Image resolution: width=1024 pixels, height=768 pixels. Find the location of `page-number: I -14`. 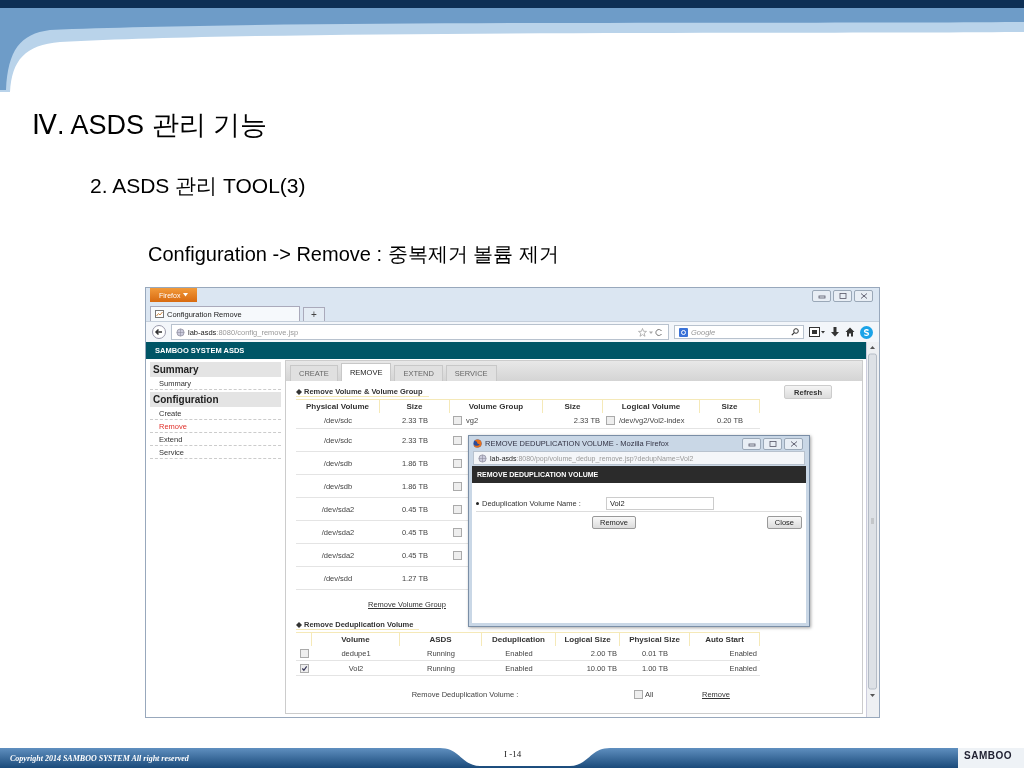

page-number: I -14 is located at coordinates (513, 754).